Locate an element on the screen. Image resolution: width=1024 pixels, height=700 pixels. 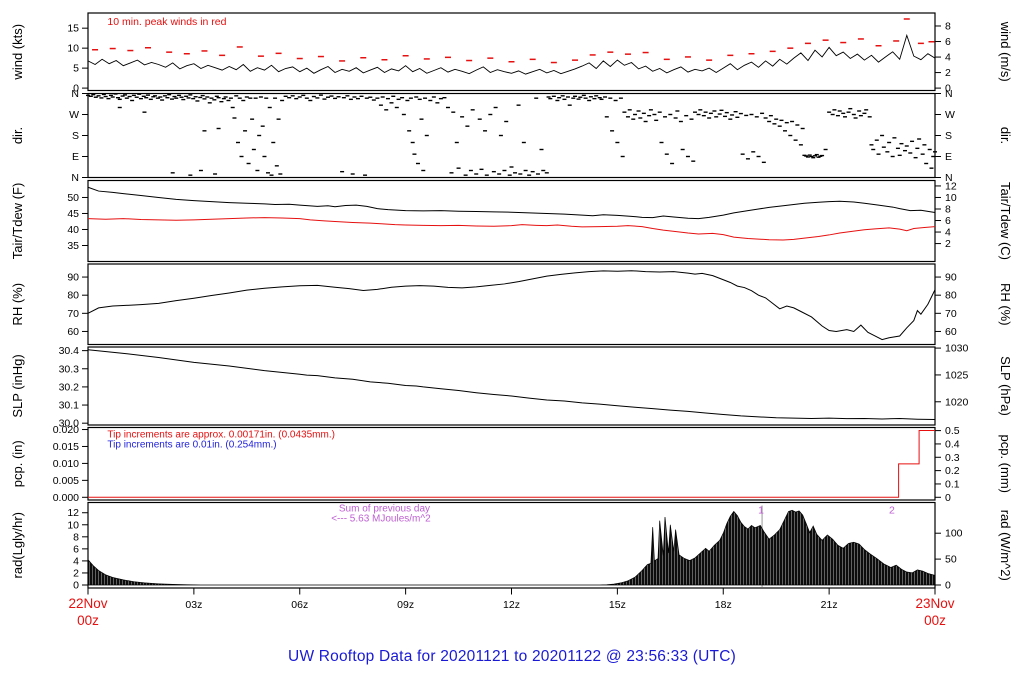
left-axis-title-slp: SLP (inHg) is located at coordinates (17, 385).